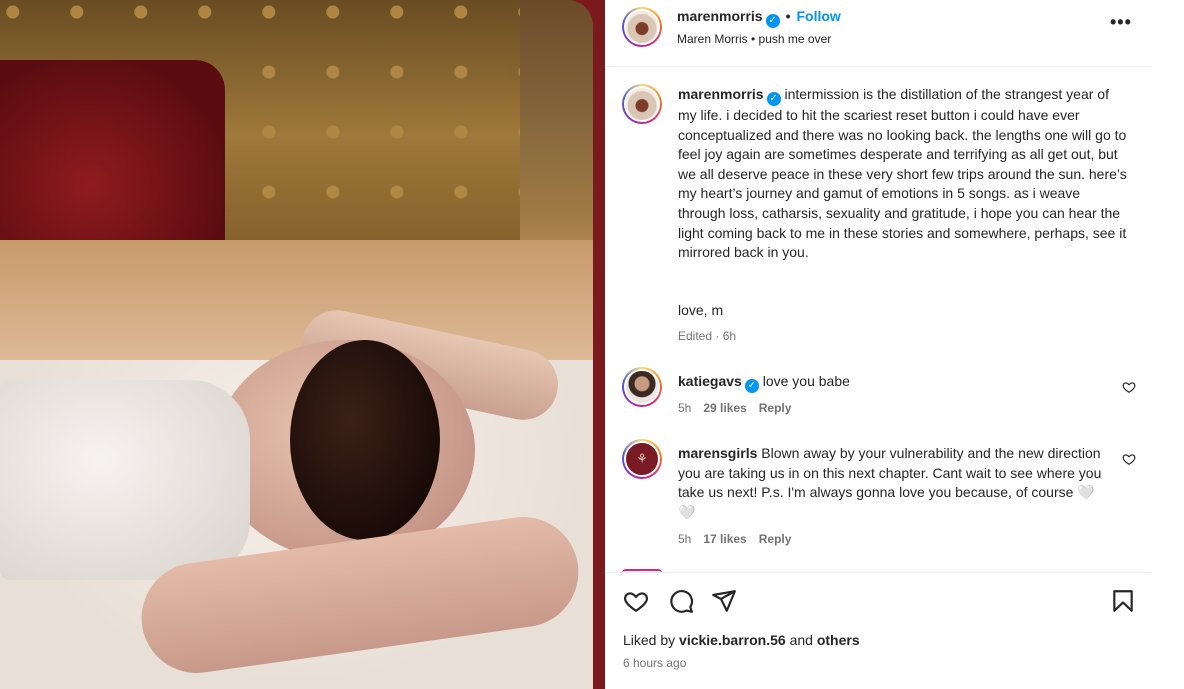  Describe the element at coordinates (125, 480) in the screenshot. I see `photo-lace-top` at that location.